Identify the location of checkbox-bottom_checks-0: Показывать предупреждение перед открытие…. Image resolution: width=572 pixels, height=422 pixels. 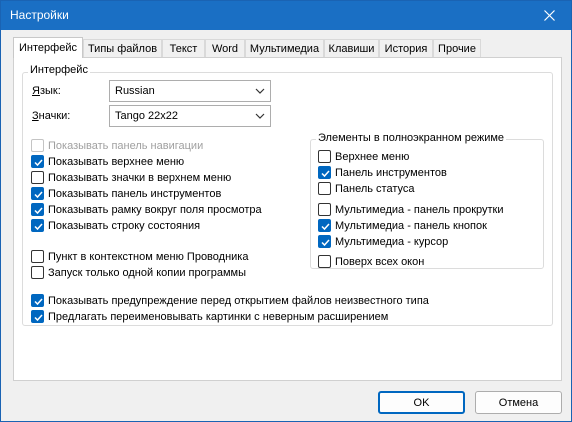
(230, 300).